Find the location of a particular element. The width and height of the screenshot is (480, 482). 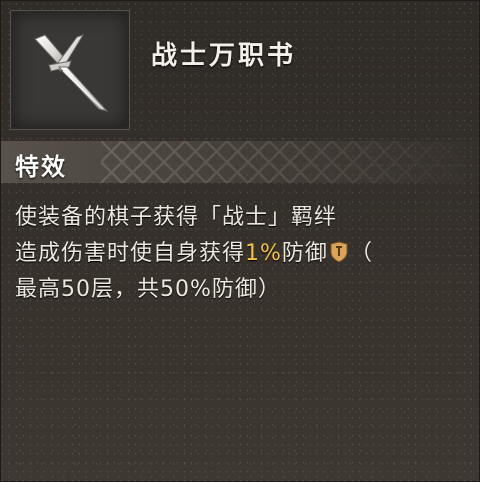

armor-shield-icon is located at coordinates (339, 252).